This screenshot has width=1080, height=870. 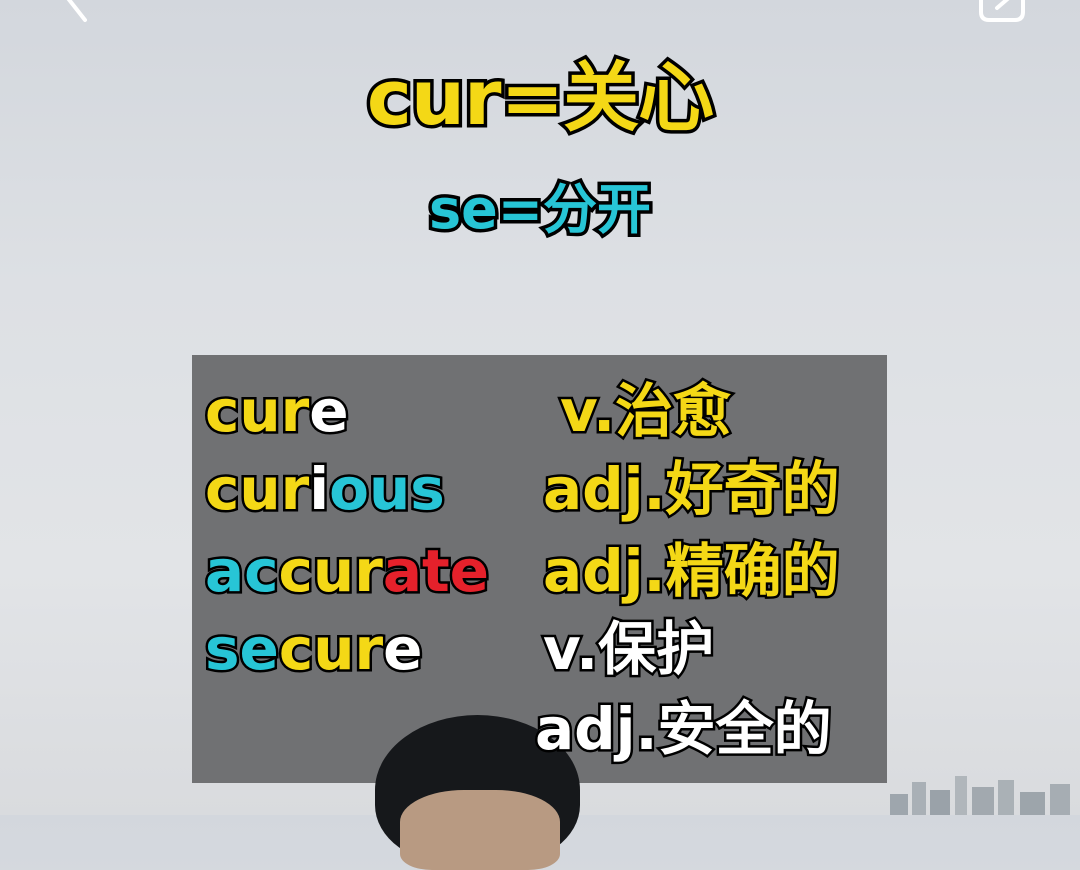 I want to click on person-face, so click(x=480, y=830).